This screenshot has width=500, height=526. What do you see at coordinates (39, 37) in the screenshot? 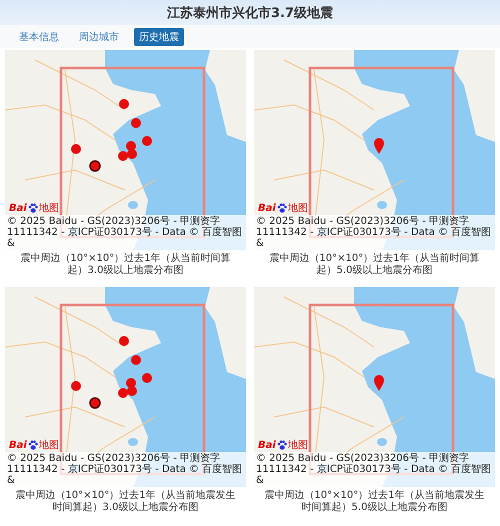
I see `tab: 基本信息` at bounding box center [39, 37].